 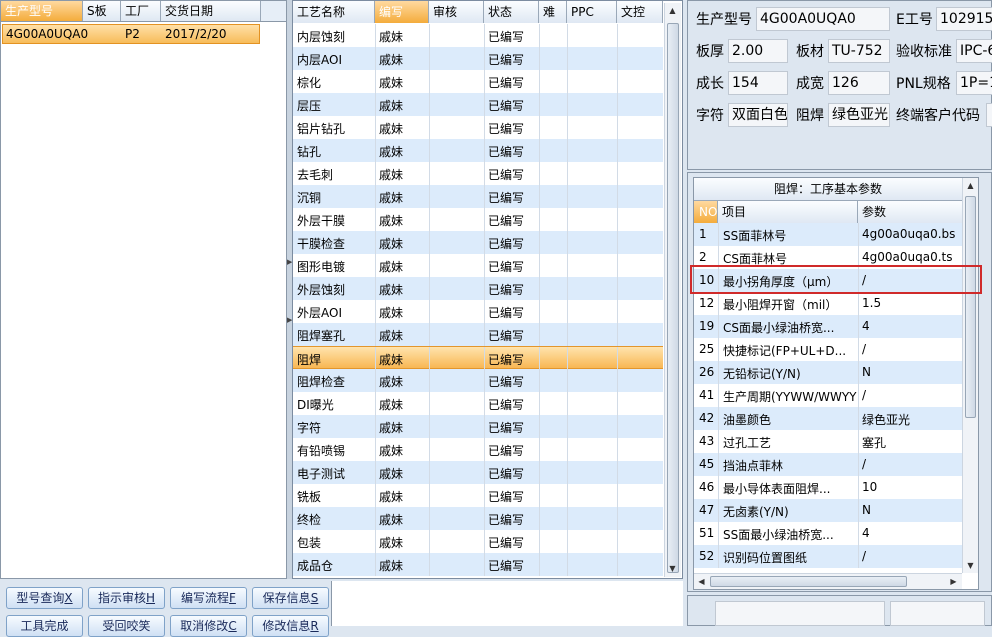 I want to click on param-row: 43 过孔工艺 塞孔, so click(x=828, y=441).